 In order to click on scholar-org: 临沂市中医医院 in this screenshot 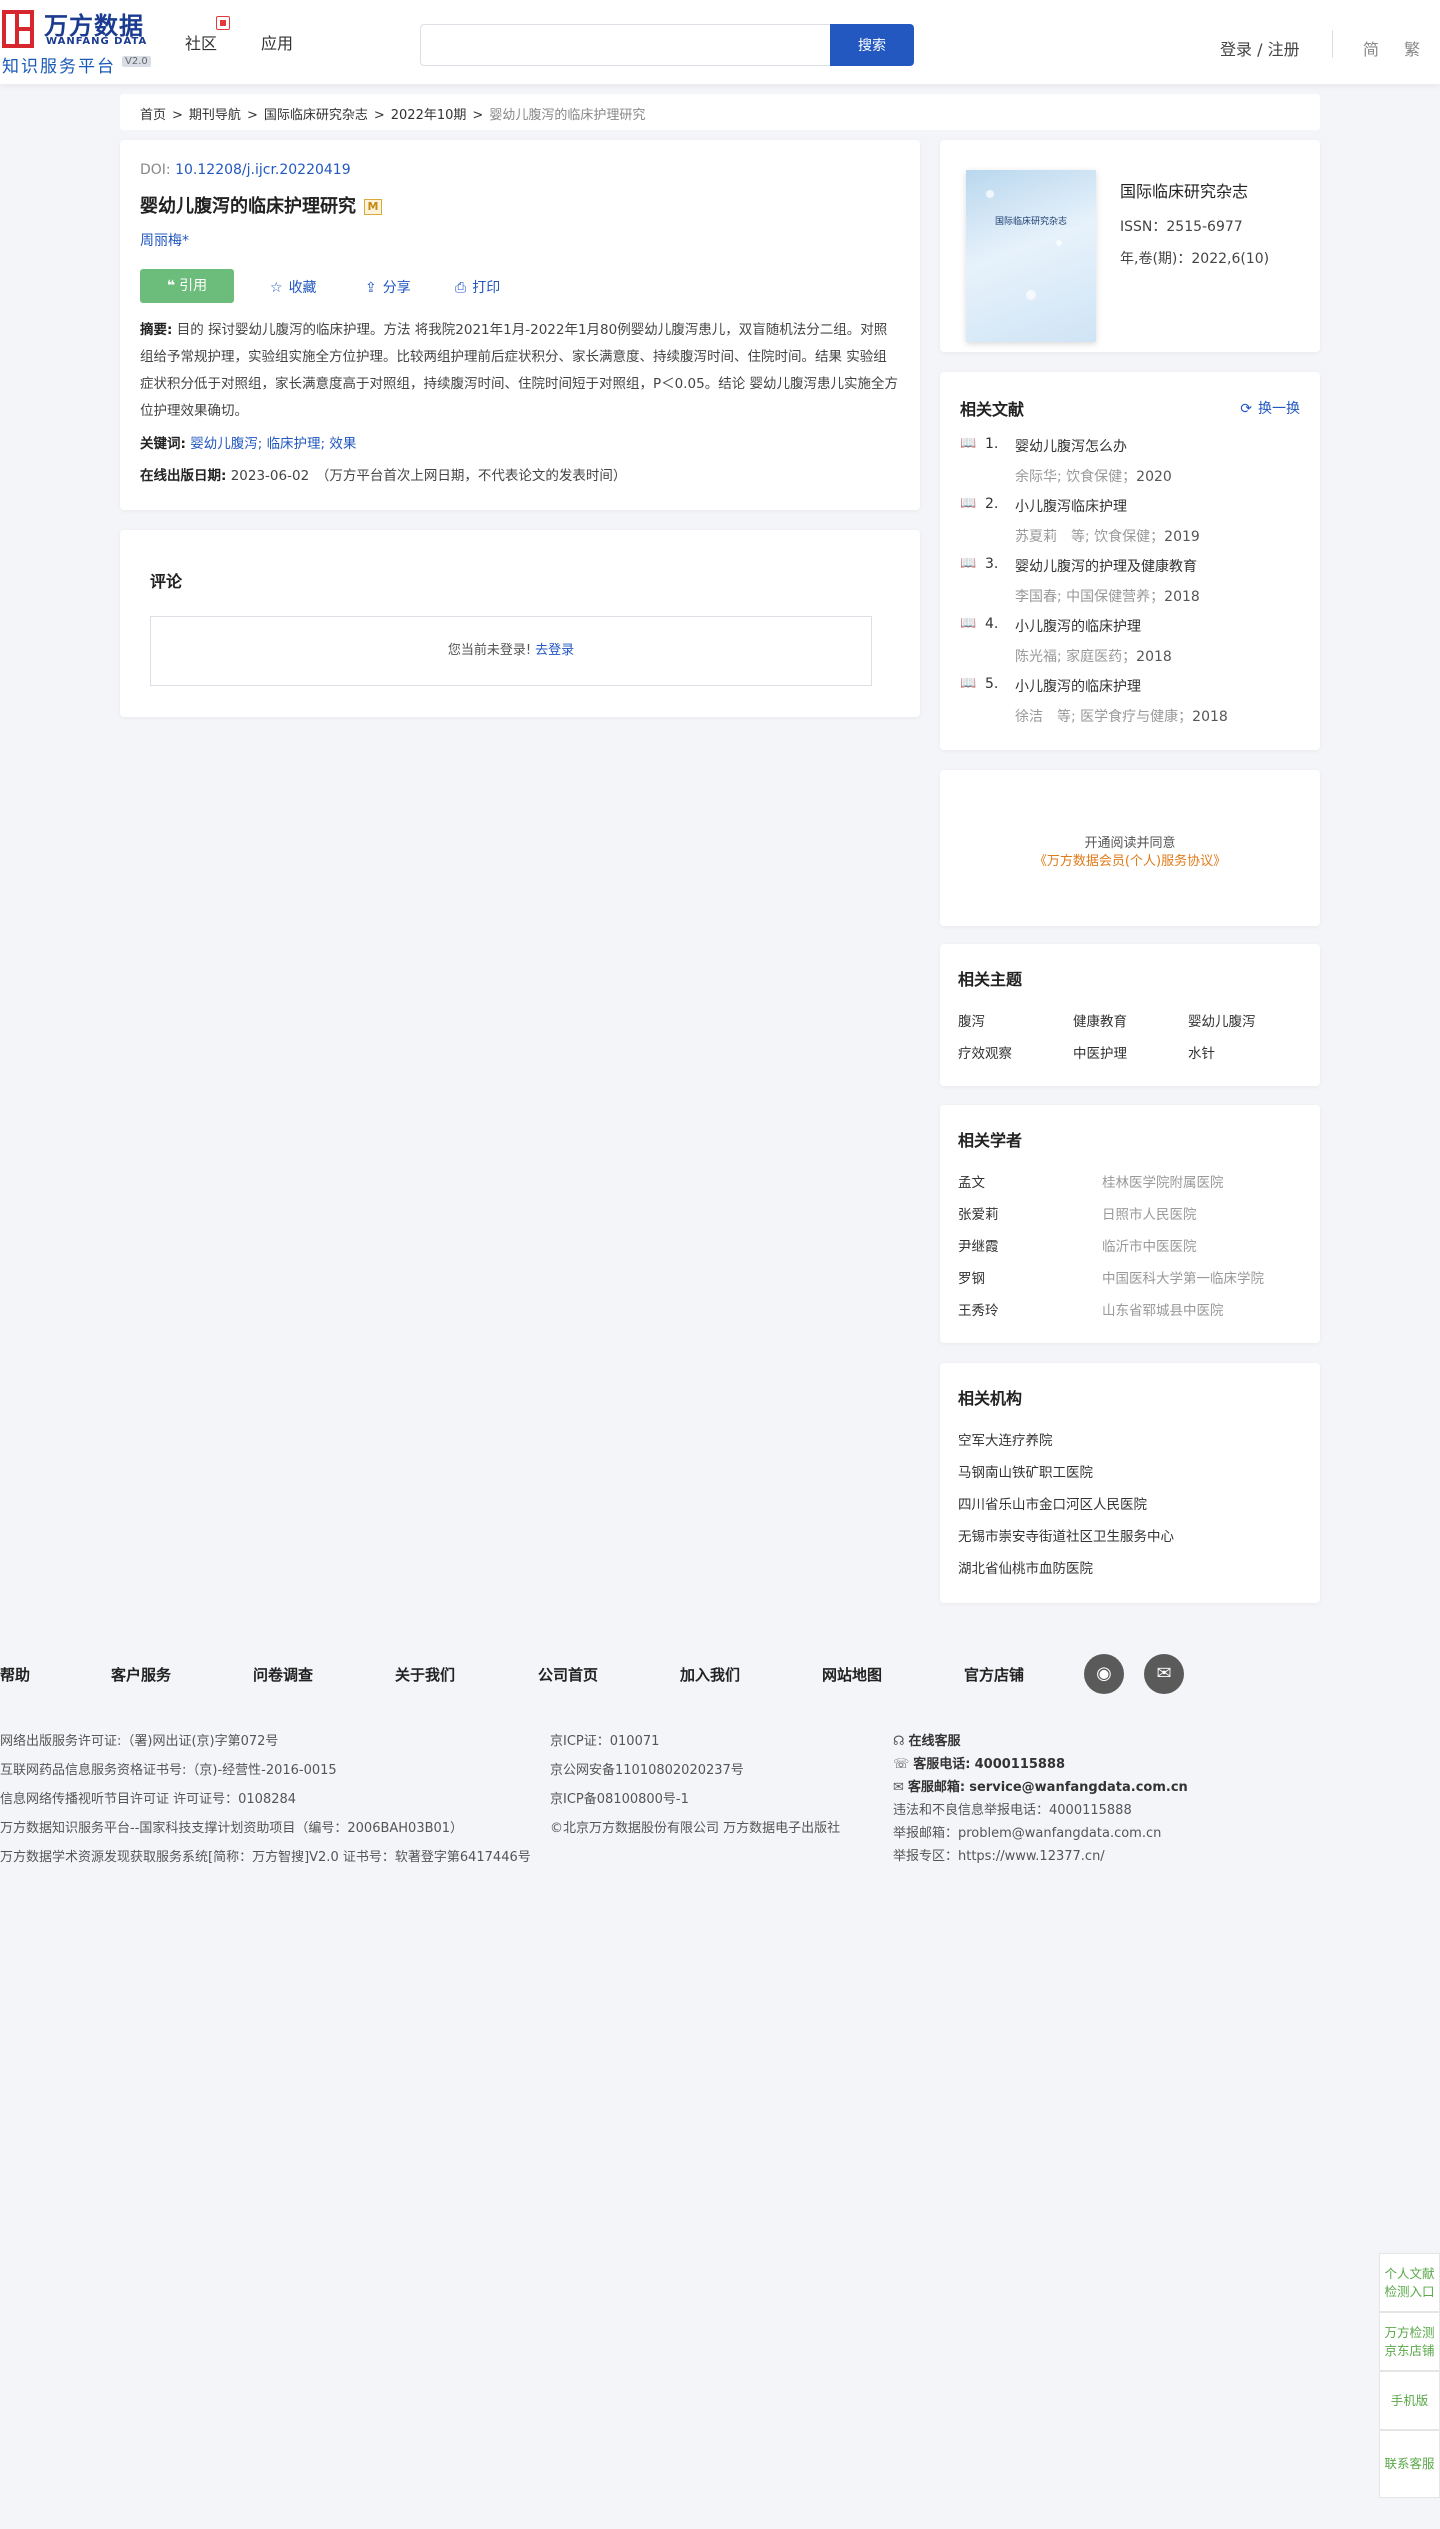, I will do `click(1149, 1247)`.